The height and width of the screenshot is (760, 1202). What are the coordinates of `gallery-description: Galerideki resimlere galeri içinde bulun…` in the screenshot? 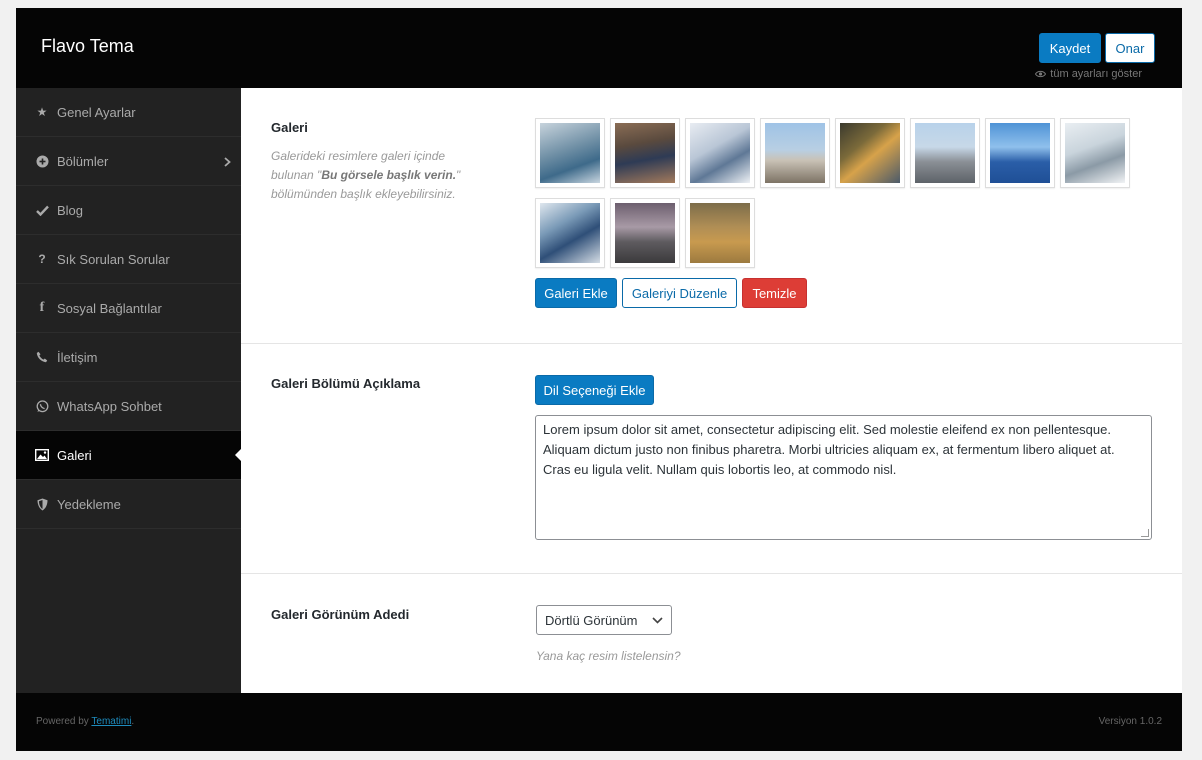 It's located at (366, 175).